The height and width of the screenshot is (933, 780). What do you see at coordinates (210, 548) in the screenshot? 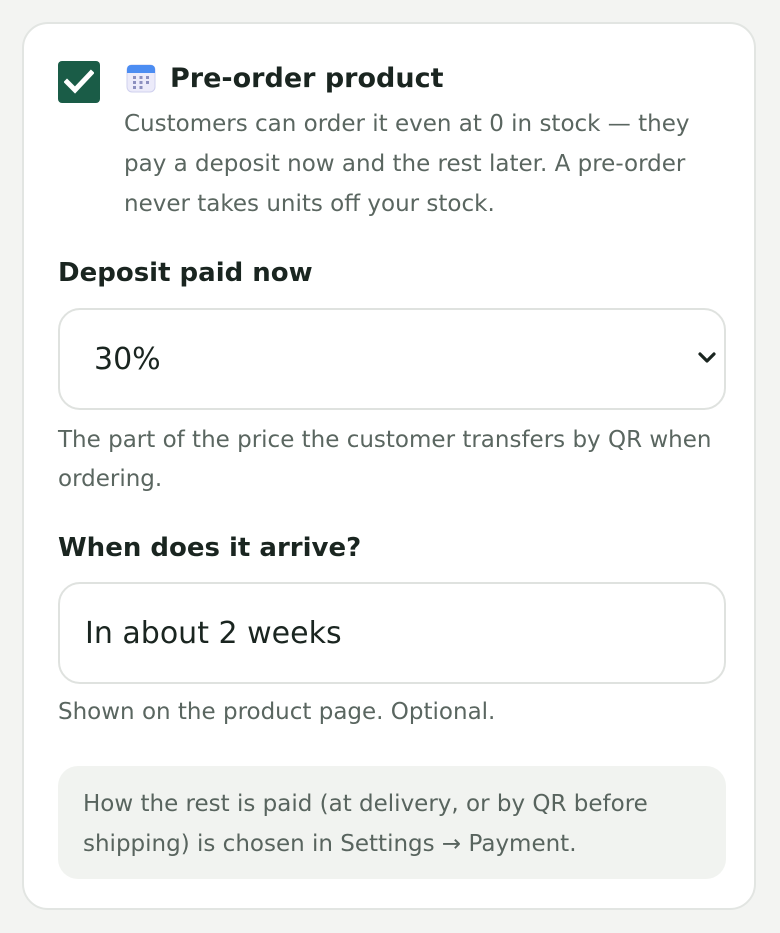
I see `arrival-label: When does it arrive?` at bounding box center [210, 548].